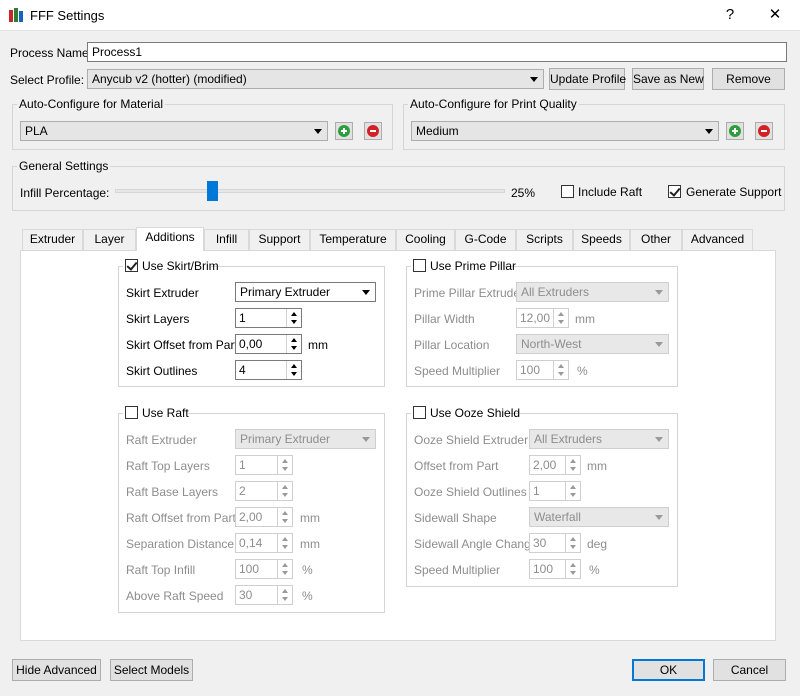 Image resolution: width=800 pixels, height=696 pixels. I want to click on title-bar, so click(400, 15).